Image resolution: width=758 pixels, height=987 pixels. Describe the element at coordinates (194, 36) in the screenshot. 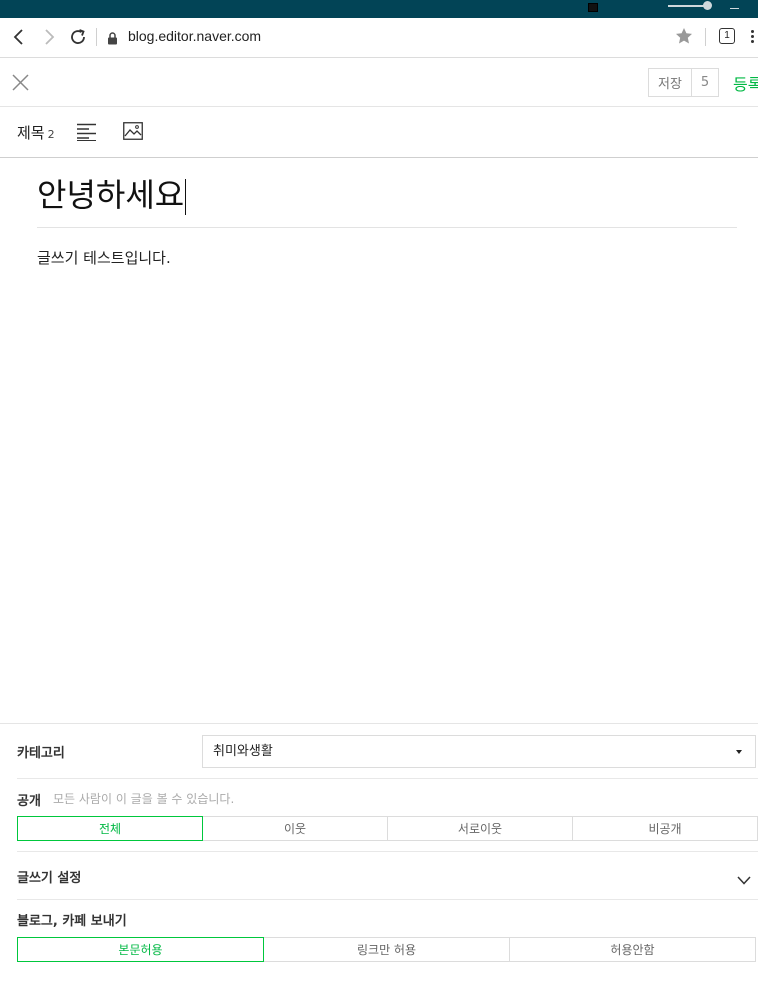

I see `address-bar: blog.editor.naver.com` at that location.